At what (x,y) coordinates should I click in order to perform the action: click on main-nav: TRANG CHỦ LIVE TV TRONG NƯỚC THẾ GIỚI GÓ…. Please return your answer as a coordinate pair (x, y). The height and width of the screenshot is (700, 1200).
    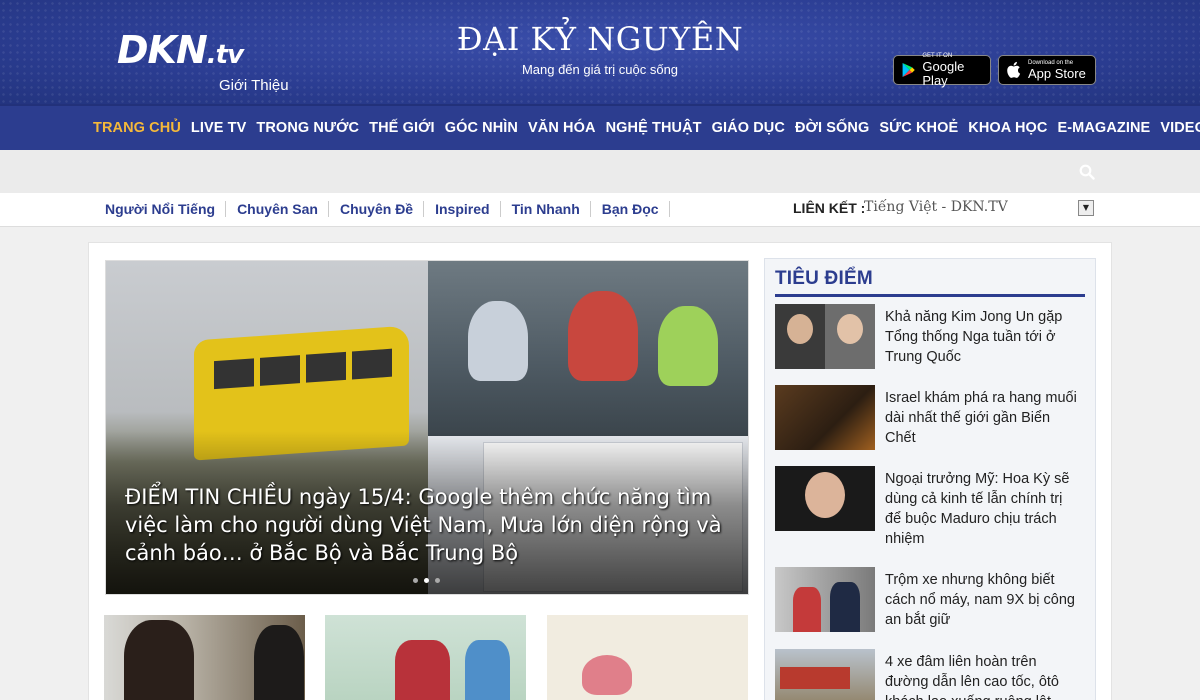
    Looking at the image, I should click on (600, 127).